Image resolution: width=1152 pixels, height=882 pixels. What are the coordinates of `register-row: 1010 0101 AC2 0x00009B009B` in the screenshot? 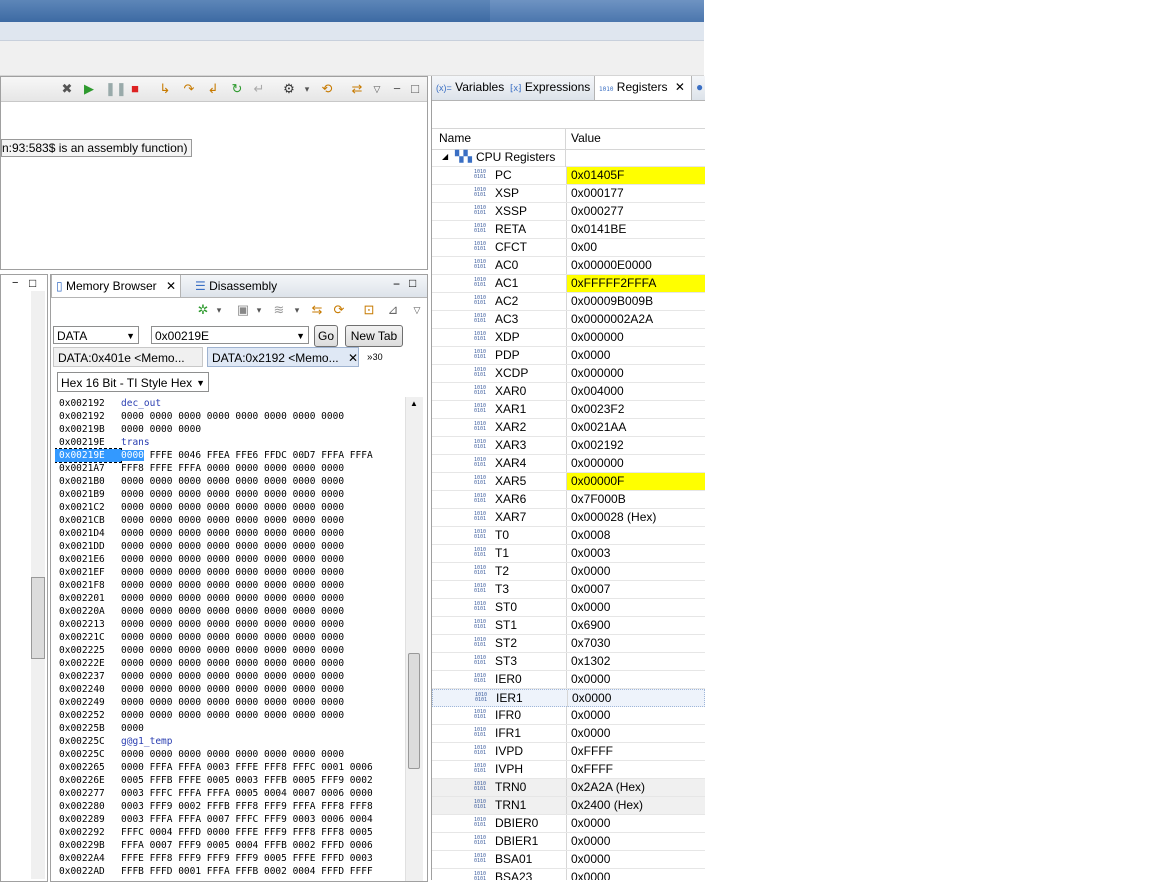 It's located at (568, 302).